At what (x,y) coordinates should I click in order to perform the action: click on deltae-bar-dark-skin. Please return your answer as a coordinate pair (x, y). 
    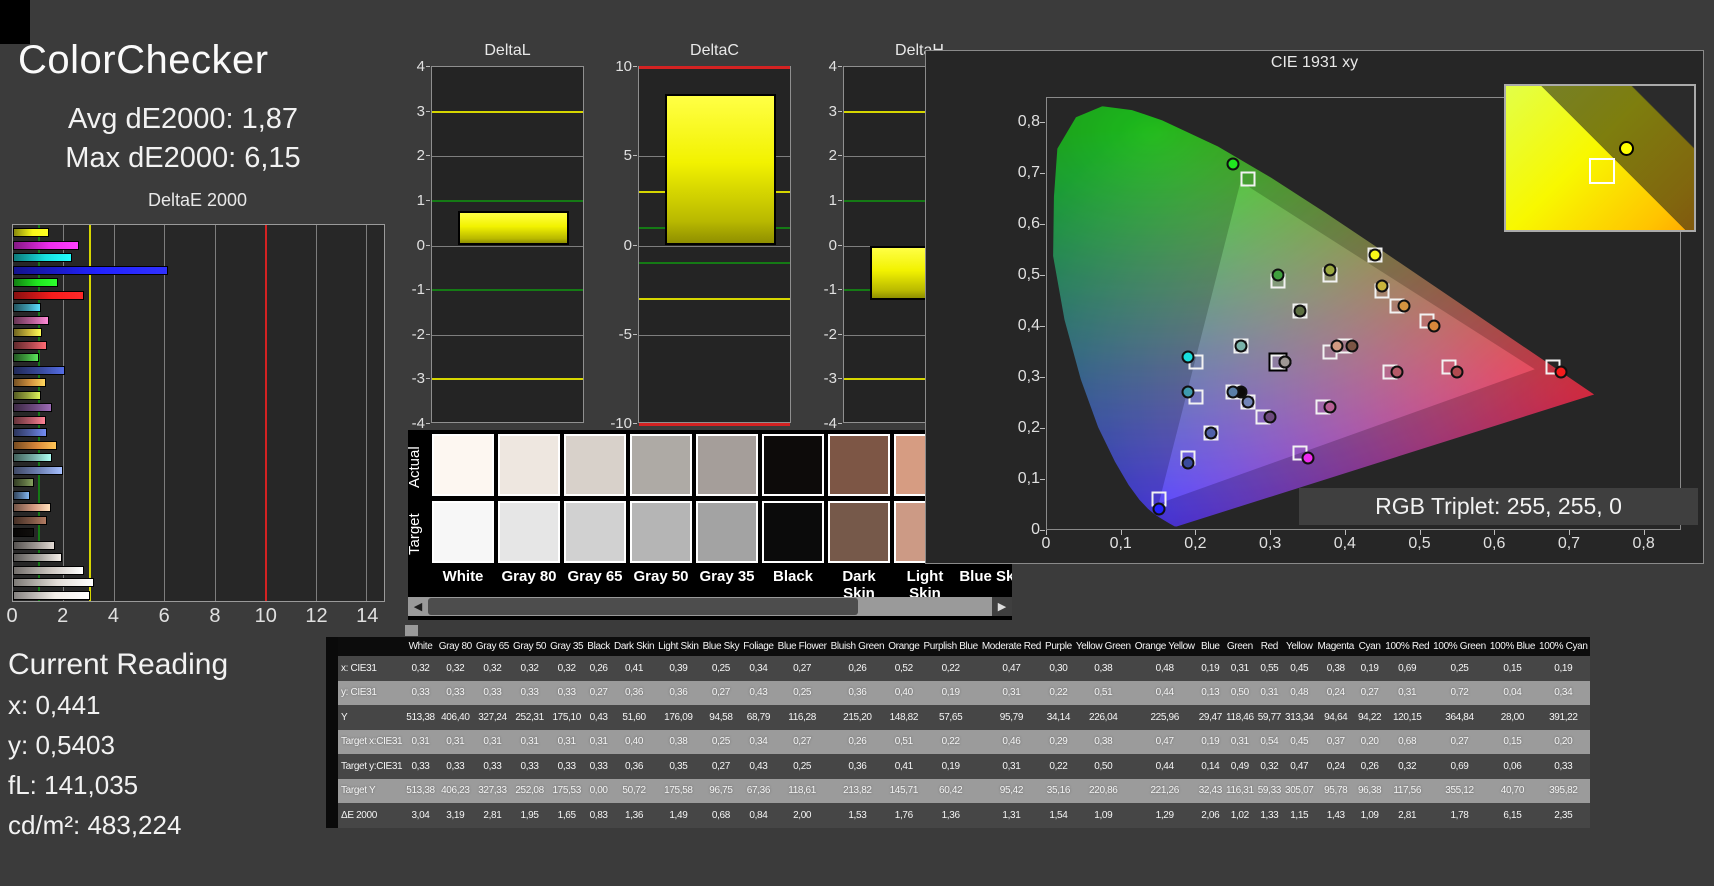
    Looking at the image, I should click on (30, 520).